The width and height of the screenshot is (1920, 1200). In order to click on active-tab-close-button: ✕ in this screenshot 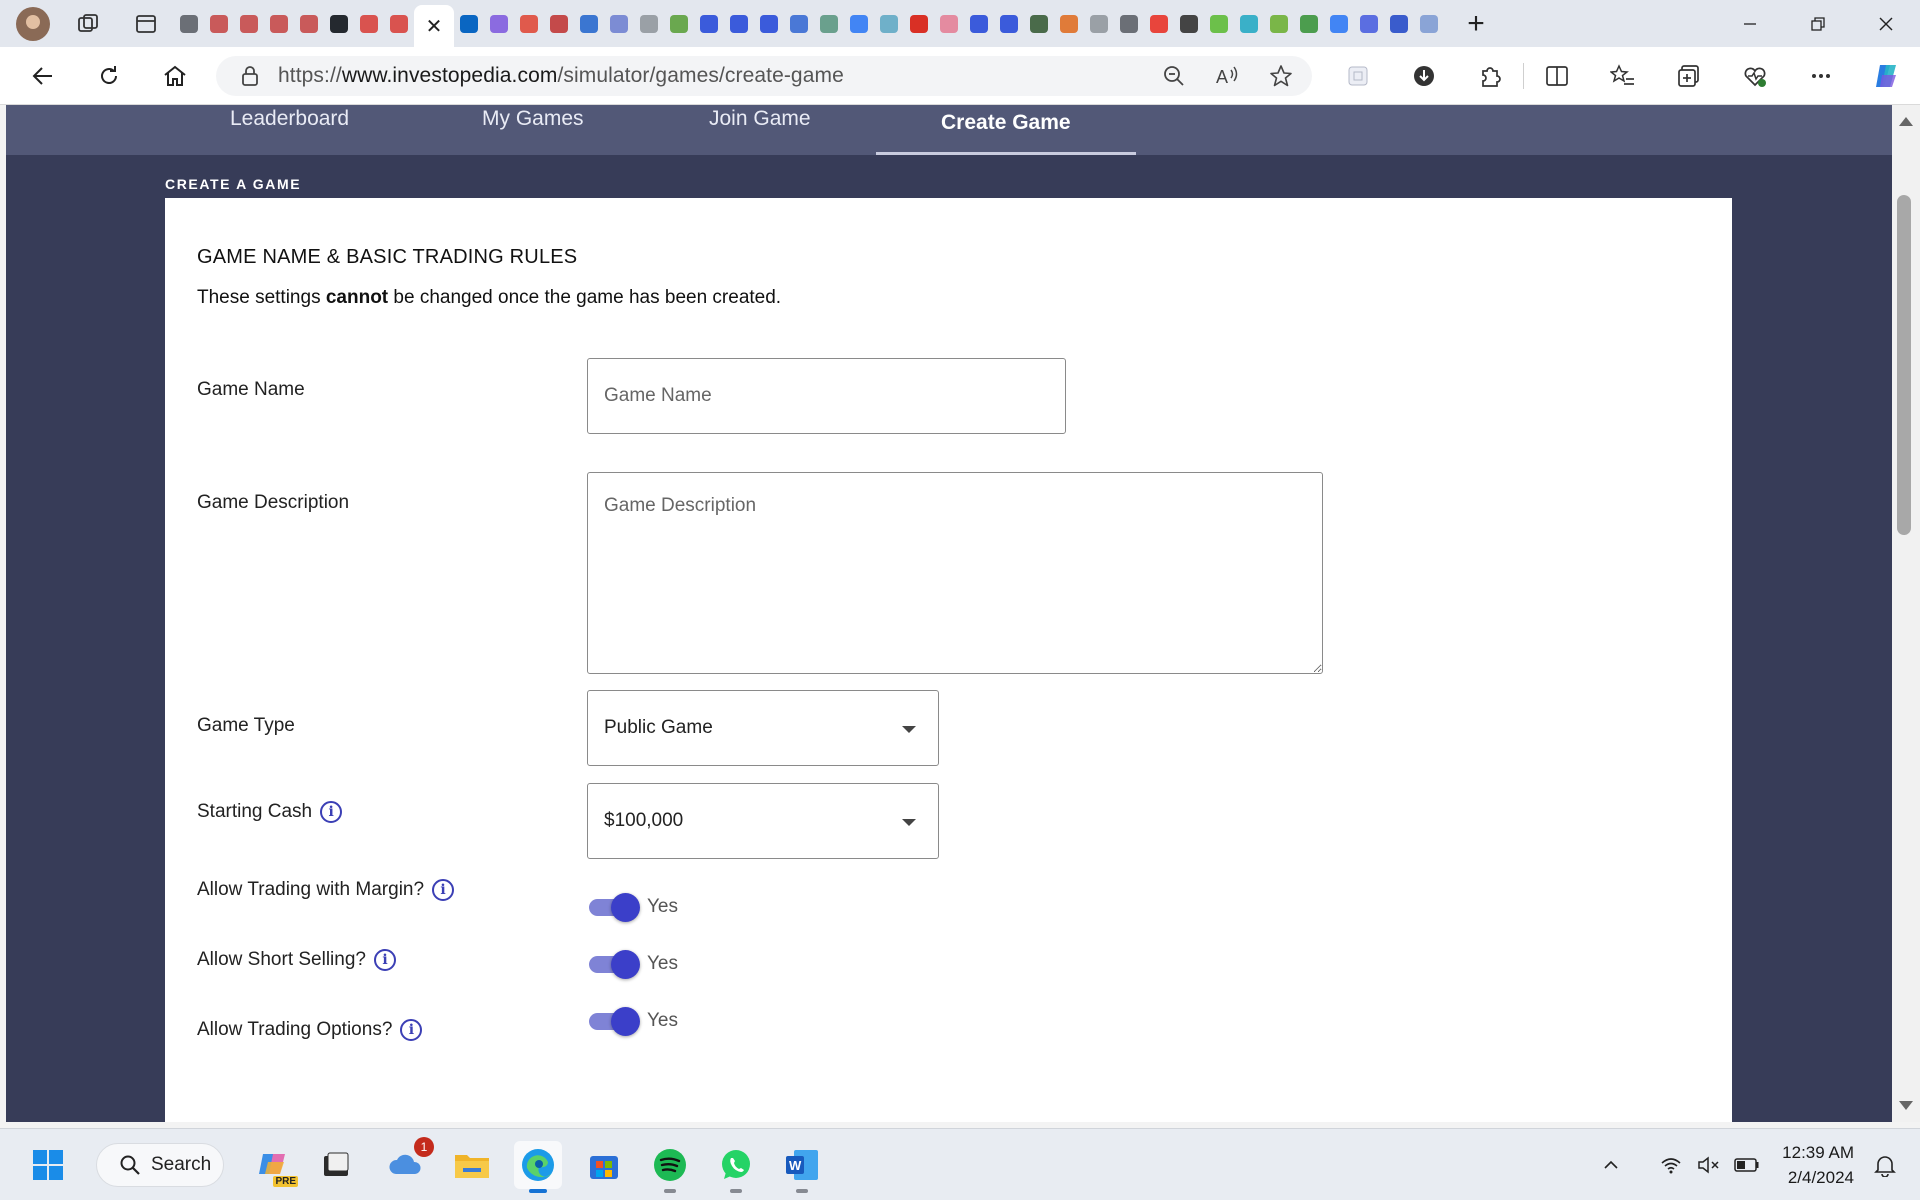, I will do `click(434, 26)`.